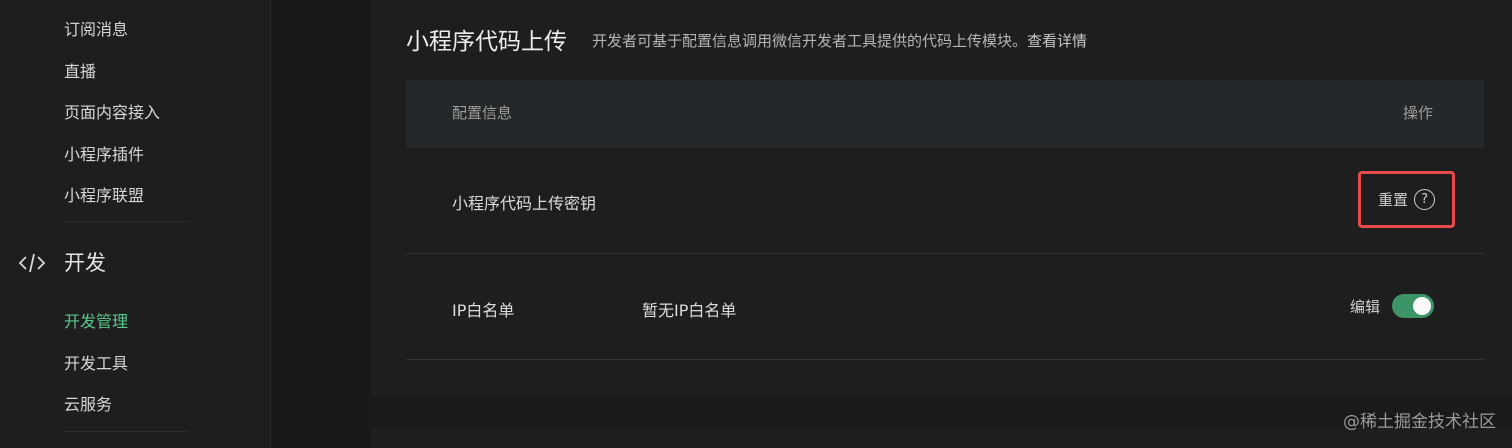  What do you see at coordinates (88, 403) in the screenshot?
I see `sidebar-item-cloud: 云服务` at bounding box center [88, 403].